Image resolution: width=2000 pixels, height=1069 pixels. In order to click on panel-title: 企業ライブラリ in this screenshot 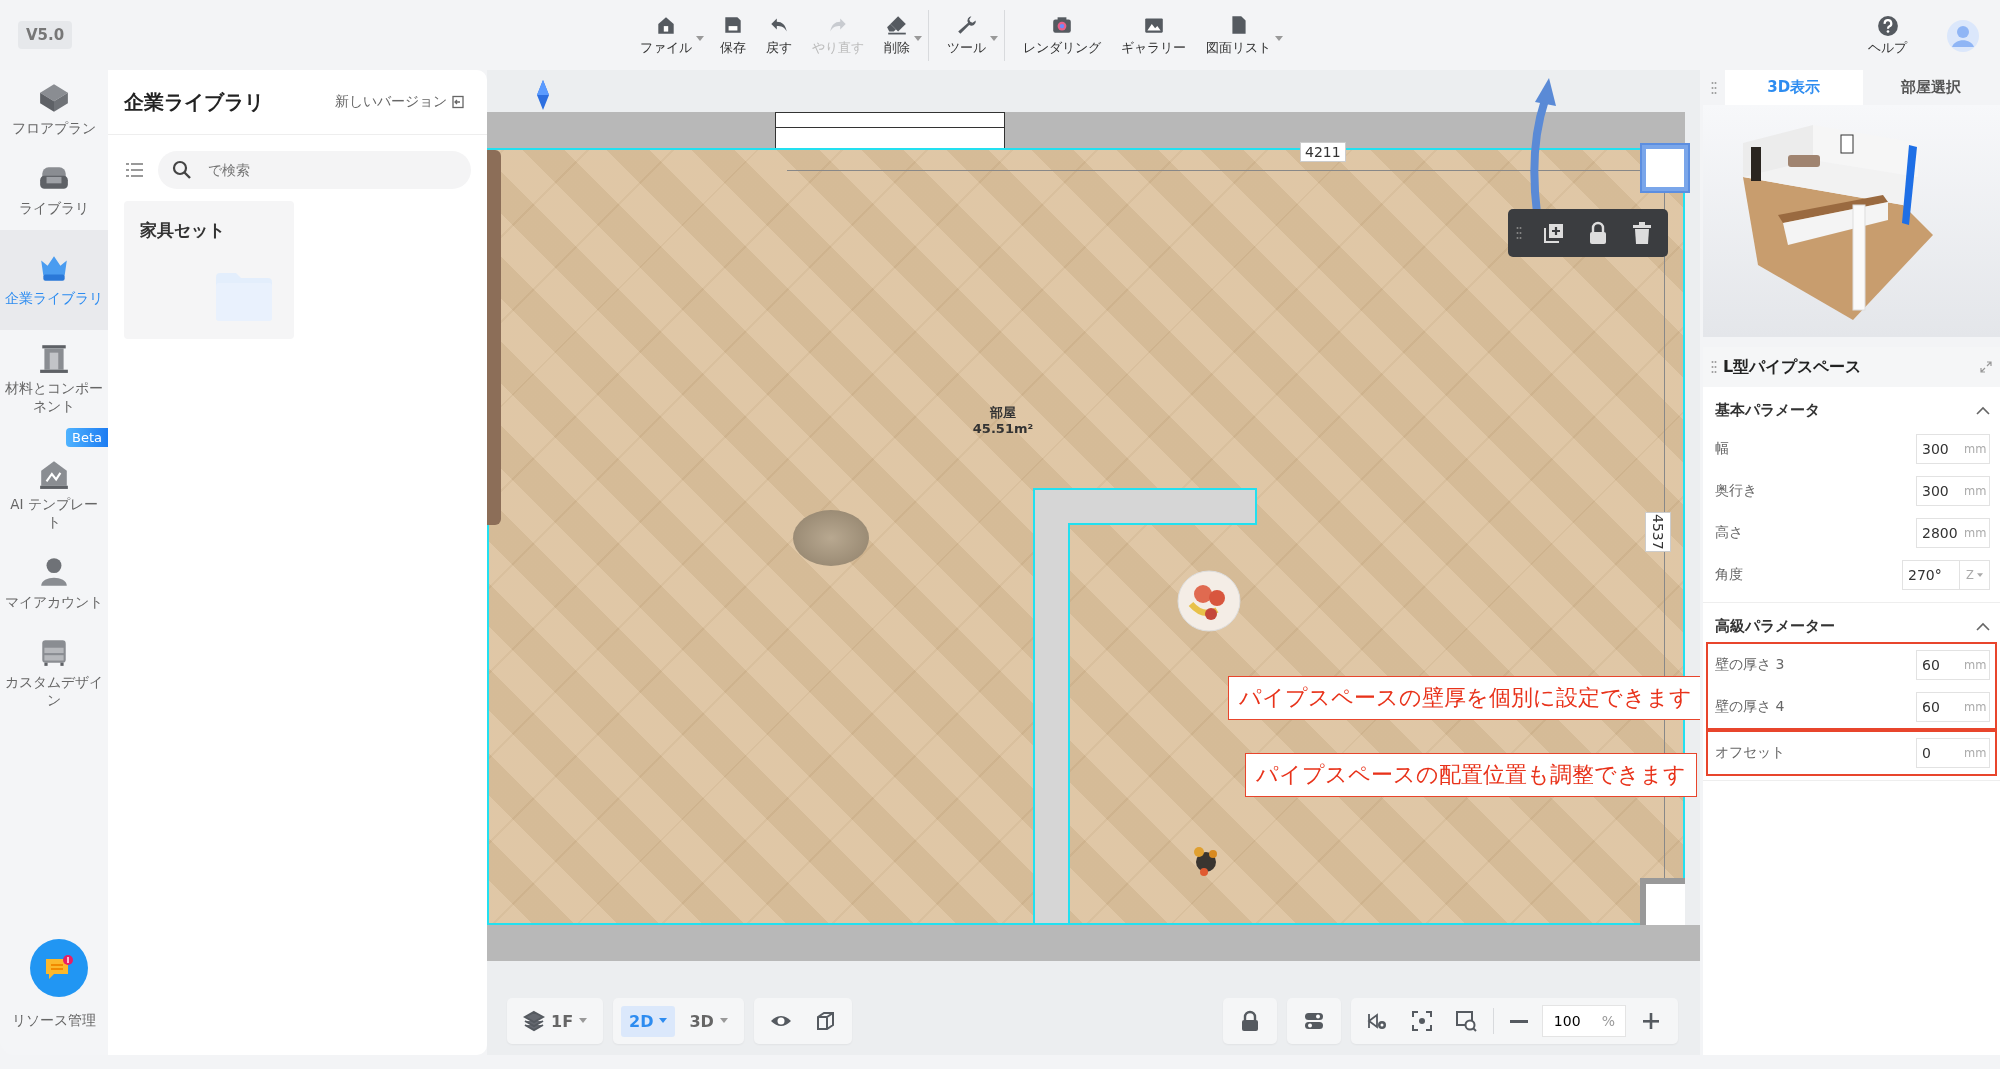, I will do `click(194, 102)`.